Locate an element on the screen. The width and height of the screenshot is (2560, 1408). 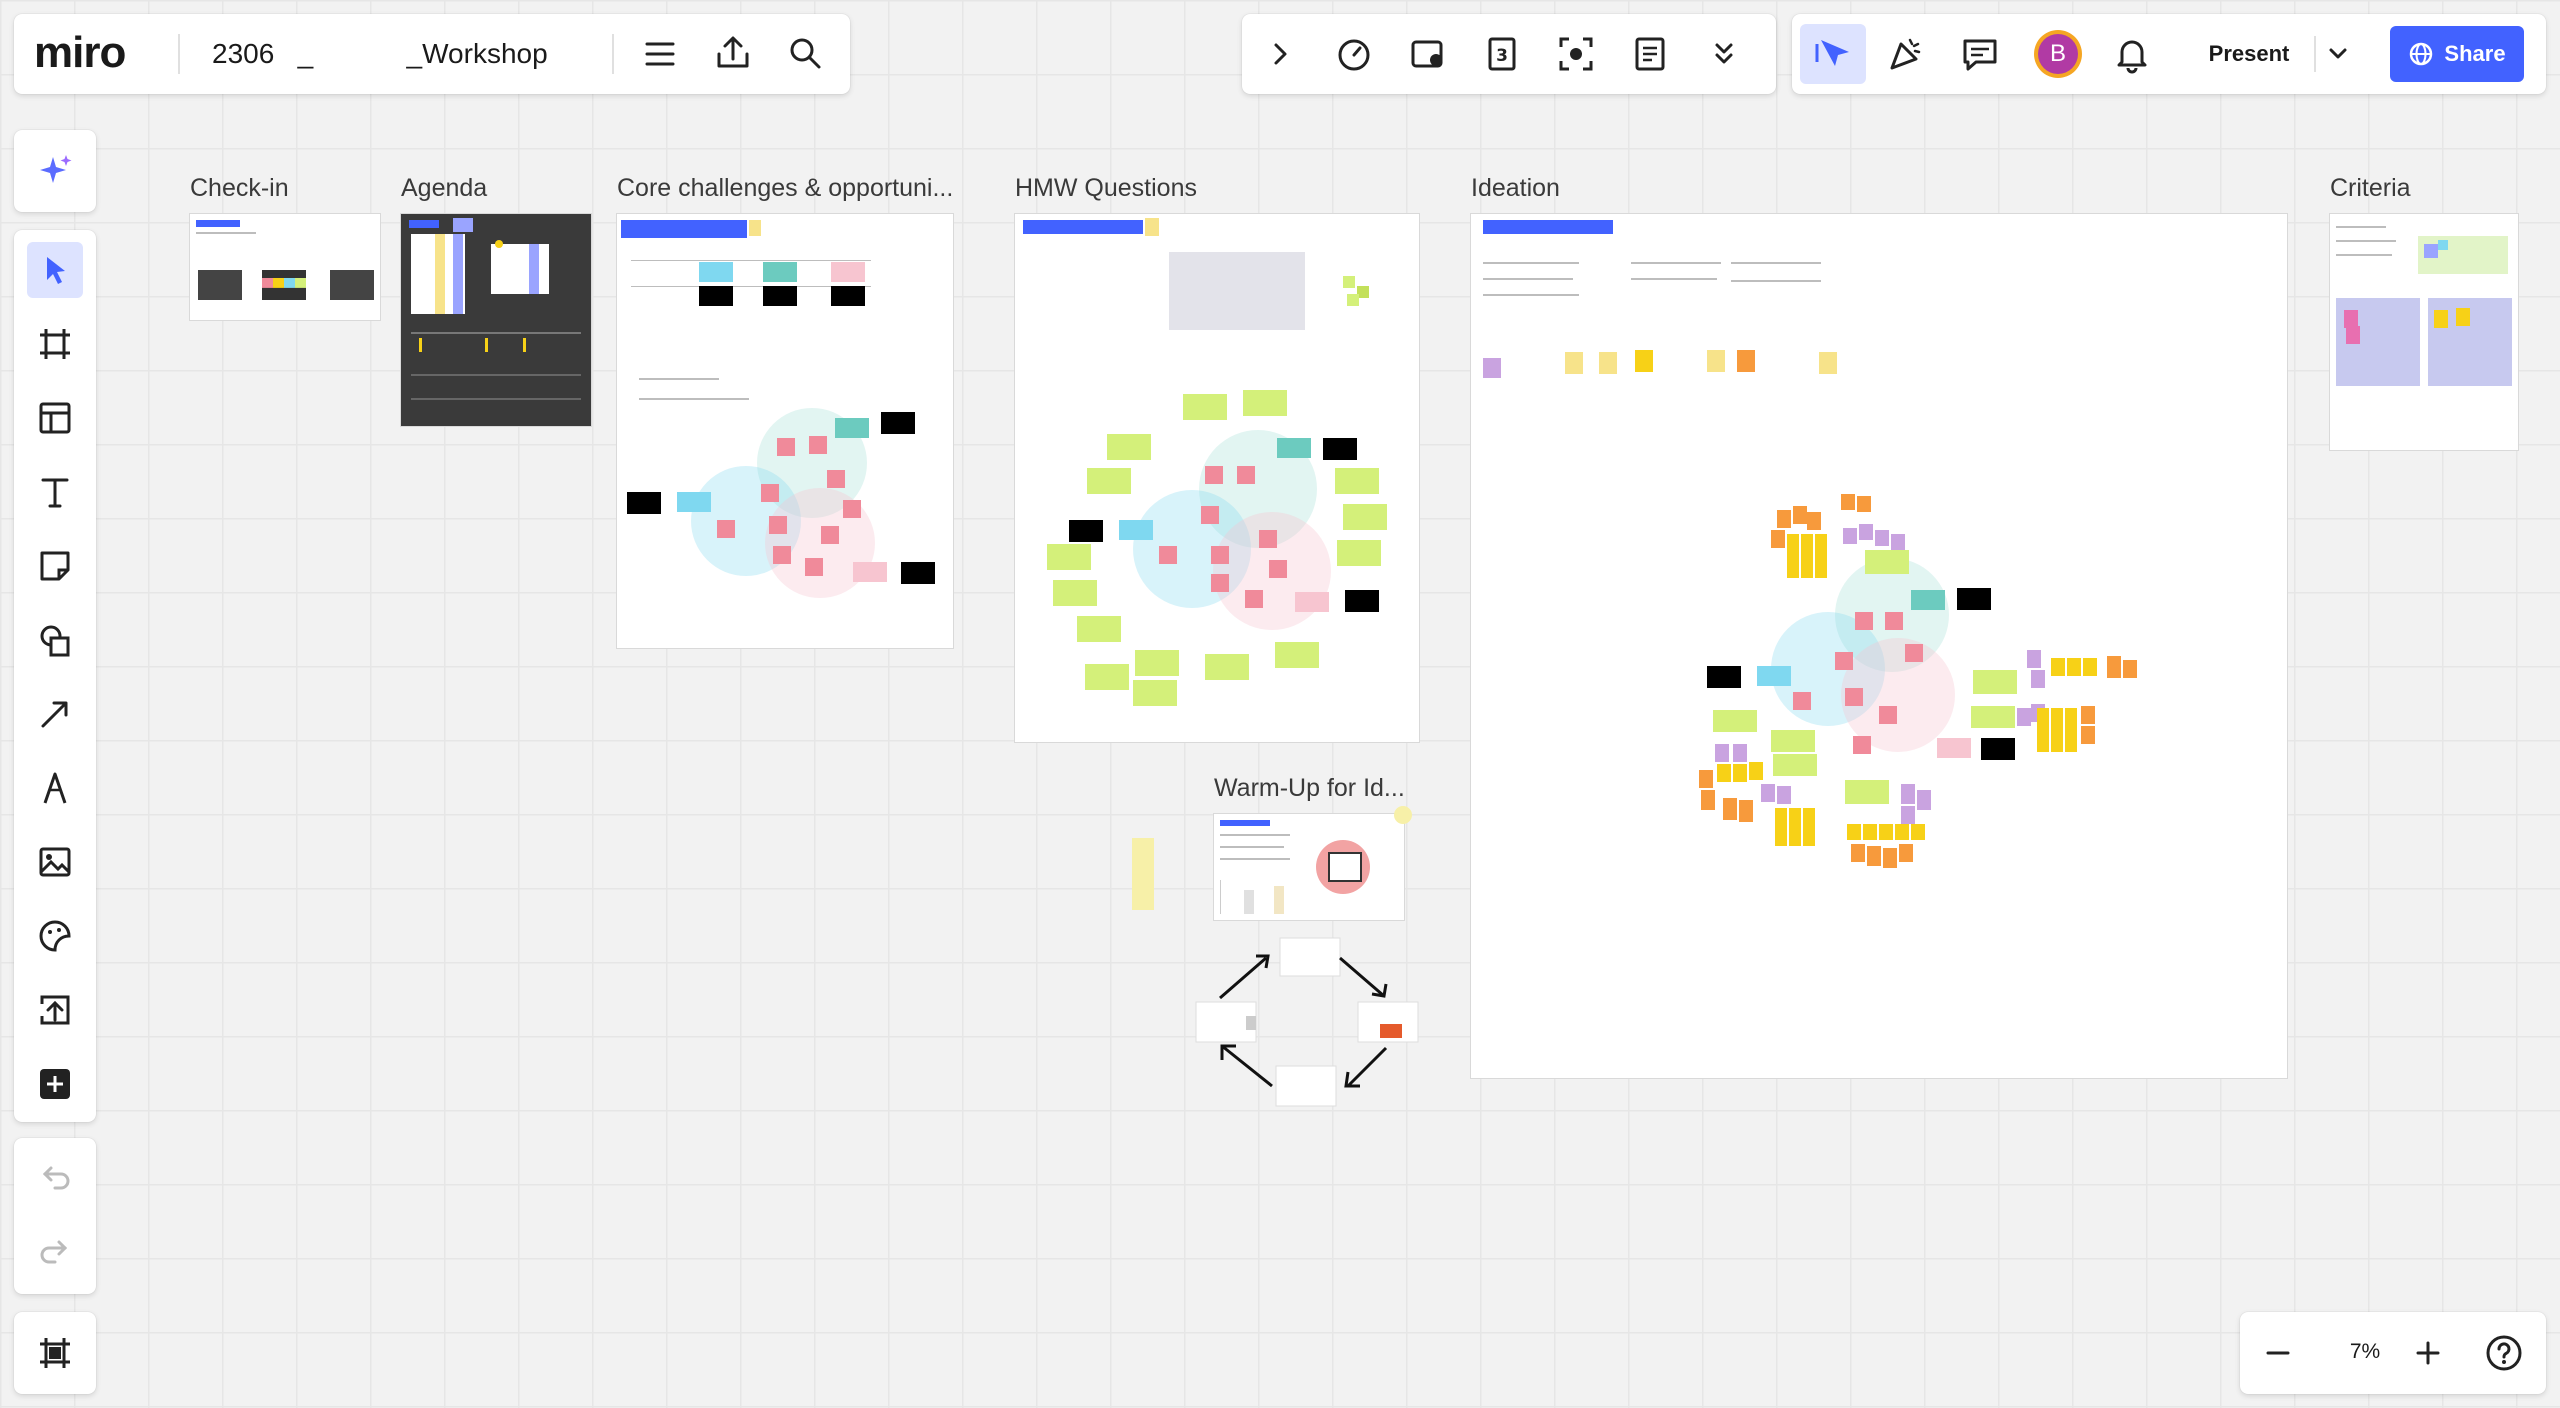
zoom-out-icon is located at coordinates (2278, 1353).